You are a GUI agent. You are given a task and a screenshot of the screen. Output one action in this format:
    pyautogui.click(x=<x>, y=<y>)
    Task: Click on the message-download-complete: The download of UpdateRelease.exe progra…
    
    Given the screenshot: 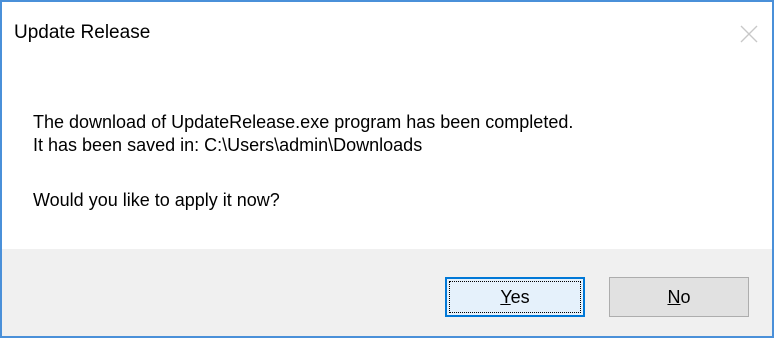 What is the action you would take?
    pyautogui.click(x=303, y=122)
    